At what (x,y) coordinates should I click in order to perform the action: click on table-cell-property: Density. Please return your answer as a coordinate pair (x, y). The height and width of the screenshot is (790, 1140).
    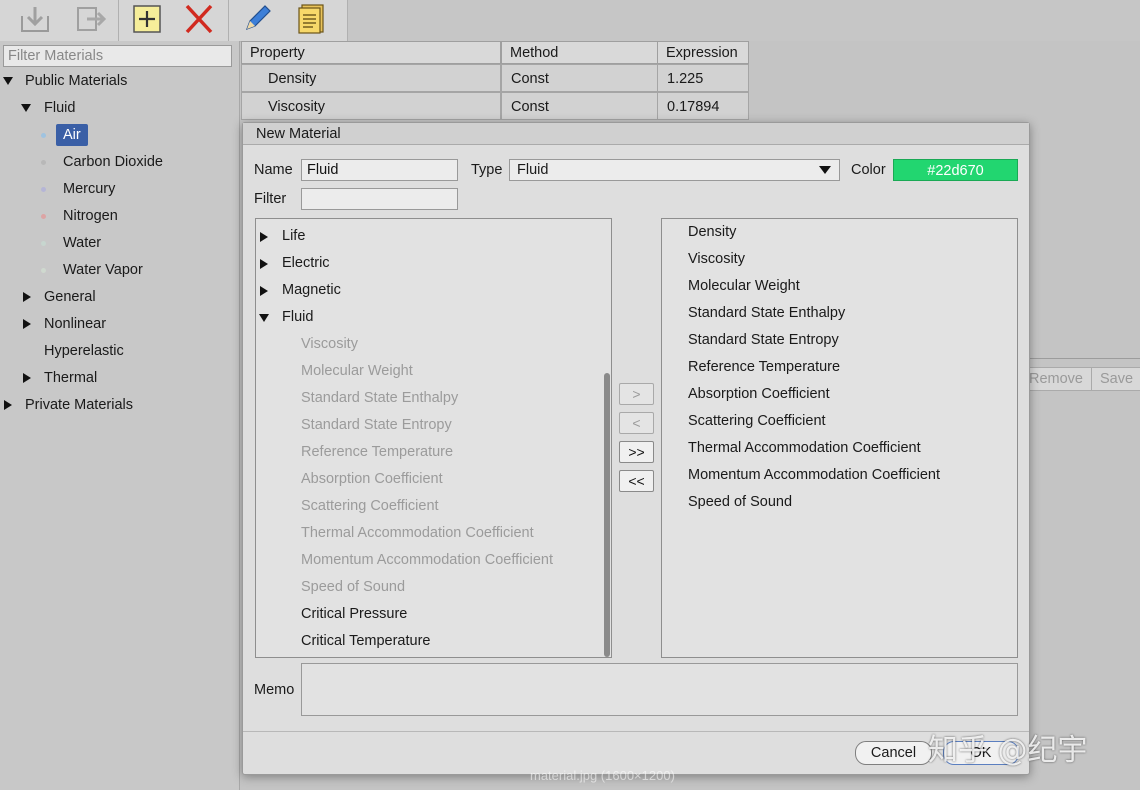
    Looking at the image, I should click on (371, 78).